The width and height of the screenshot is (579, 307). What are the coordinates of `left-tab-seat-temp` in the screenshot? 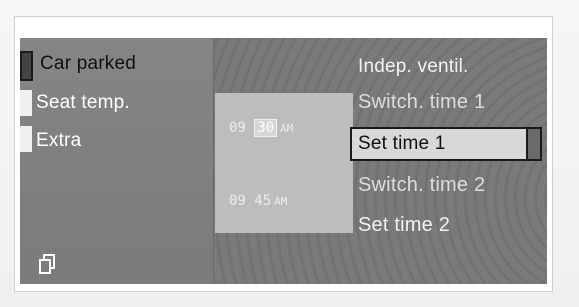 It's located at (26, 103).